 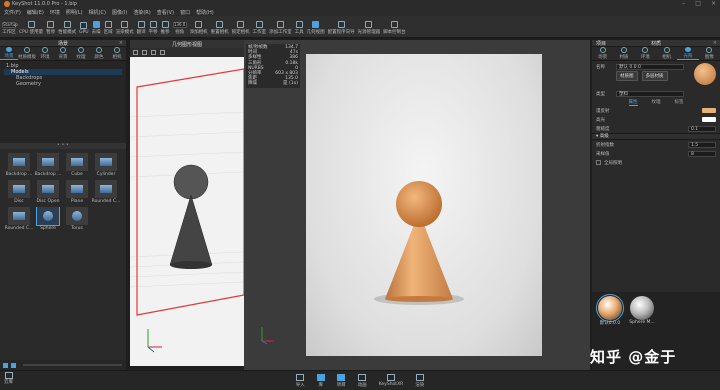 What do you see at coordinates (27, 53) in the screenshot?
I see `tab-scene-1: 材质模板` at bounding box center [27, 53].